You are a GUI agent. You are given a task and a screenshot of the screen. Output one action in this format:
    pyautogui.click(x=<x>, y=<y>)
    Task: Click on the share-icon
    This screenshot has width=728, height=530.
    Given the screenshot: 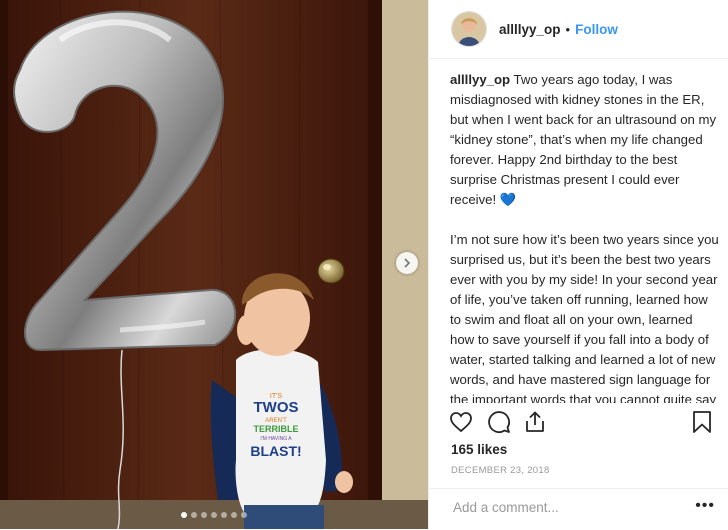 What is the action you would take?
    pyautogui.click(x=535, y=421)
    